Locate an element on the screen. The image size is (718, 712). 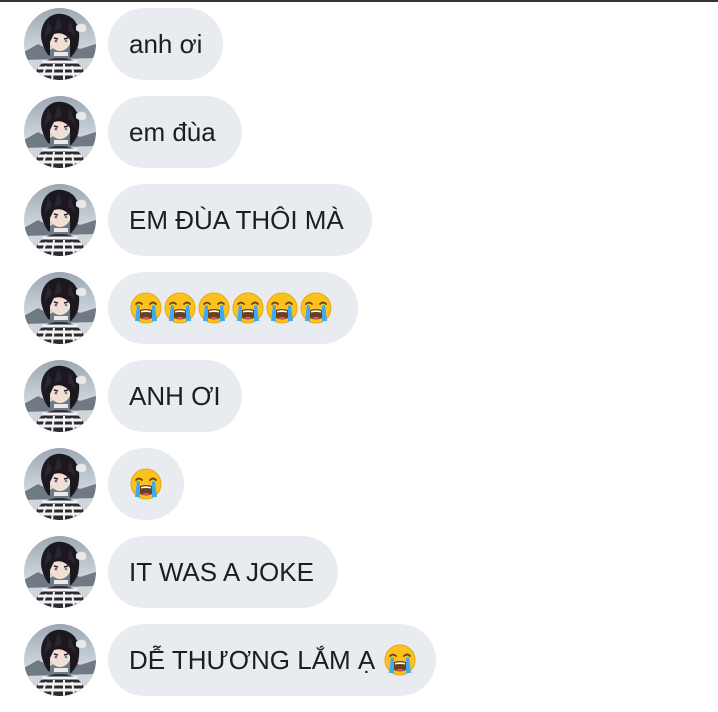
message-bubble: ANH ƠI is located at coordinates (175, 396).